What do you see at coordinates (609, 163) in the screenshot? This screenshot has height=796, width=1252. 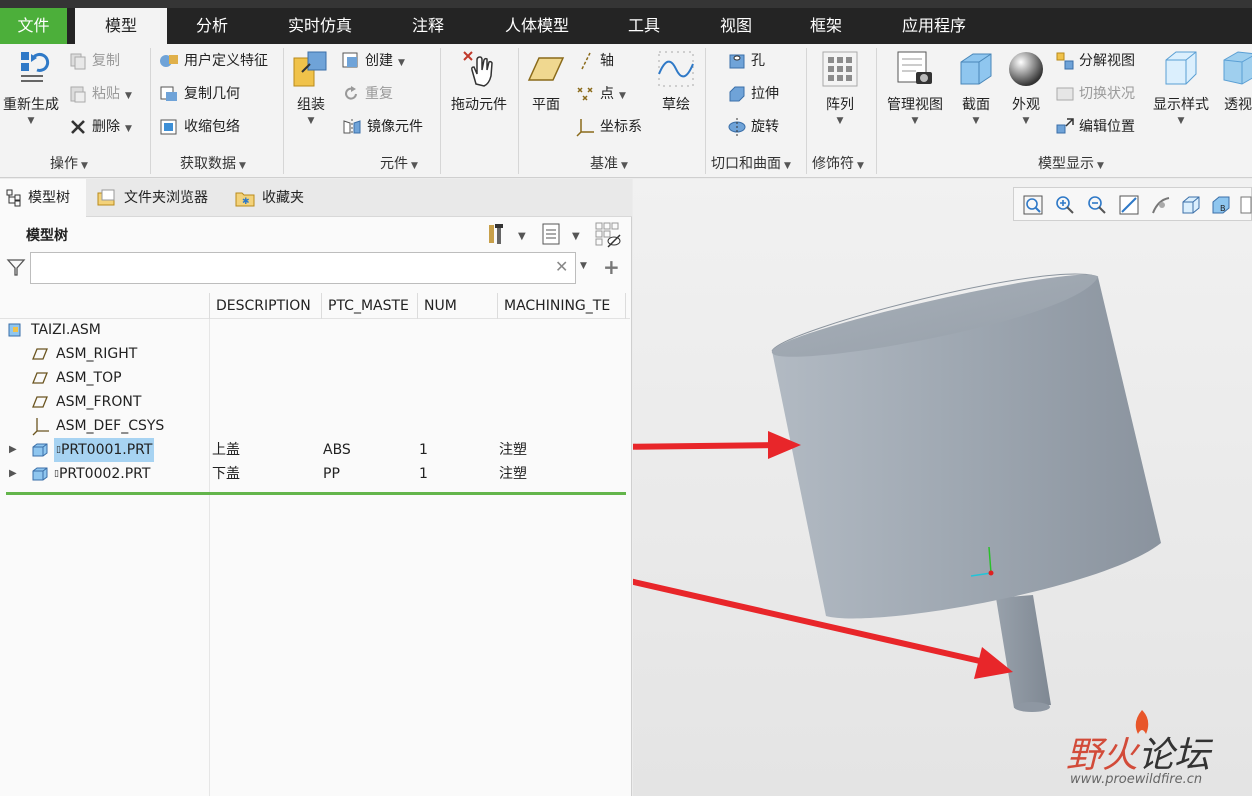 I see `group-label-datum: 基准 ▼` at bounding box center [609, 163].